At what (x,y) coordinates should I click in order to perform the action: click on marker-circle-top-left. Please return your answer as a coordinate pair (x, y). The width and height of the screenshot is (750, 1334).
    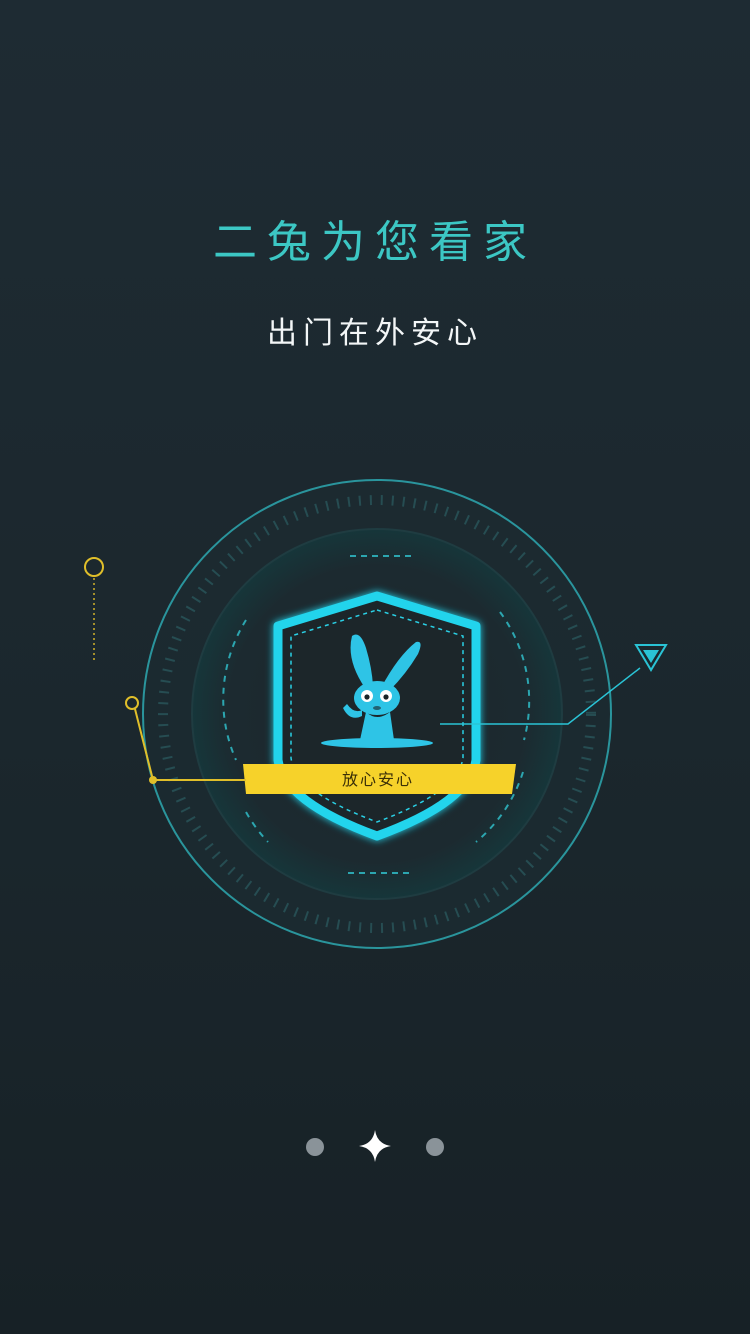
    Looking at the image, I should click on (94, 567).